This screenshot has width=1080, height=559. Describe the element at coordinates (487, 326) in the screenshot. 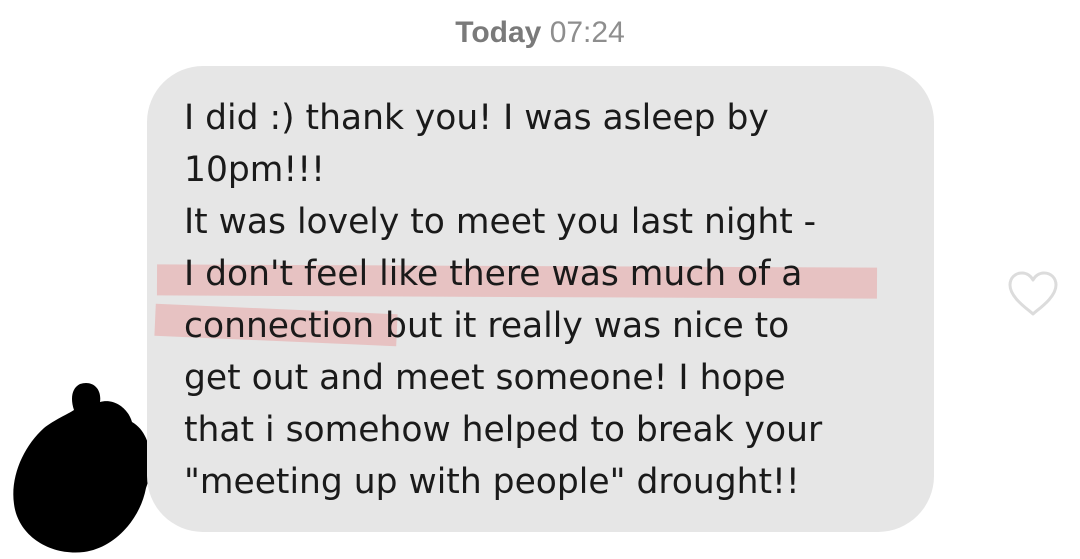

I see `message-line: connection but it really was nice to` at that location.